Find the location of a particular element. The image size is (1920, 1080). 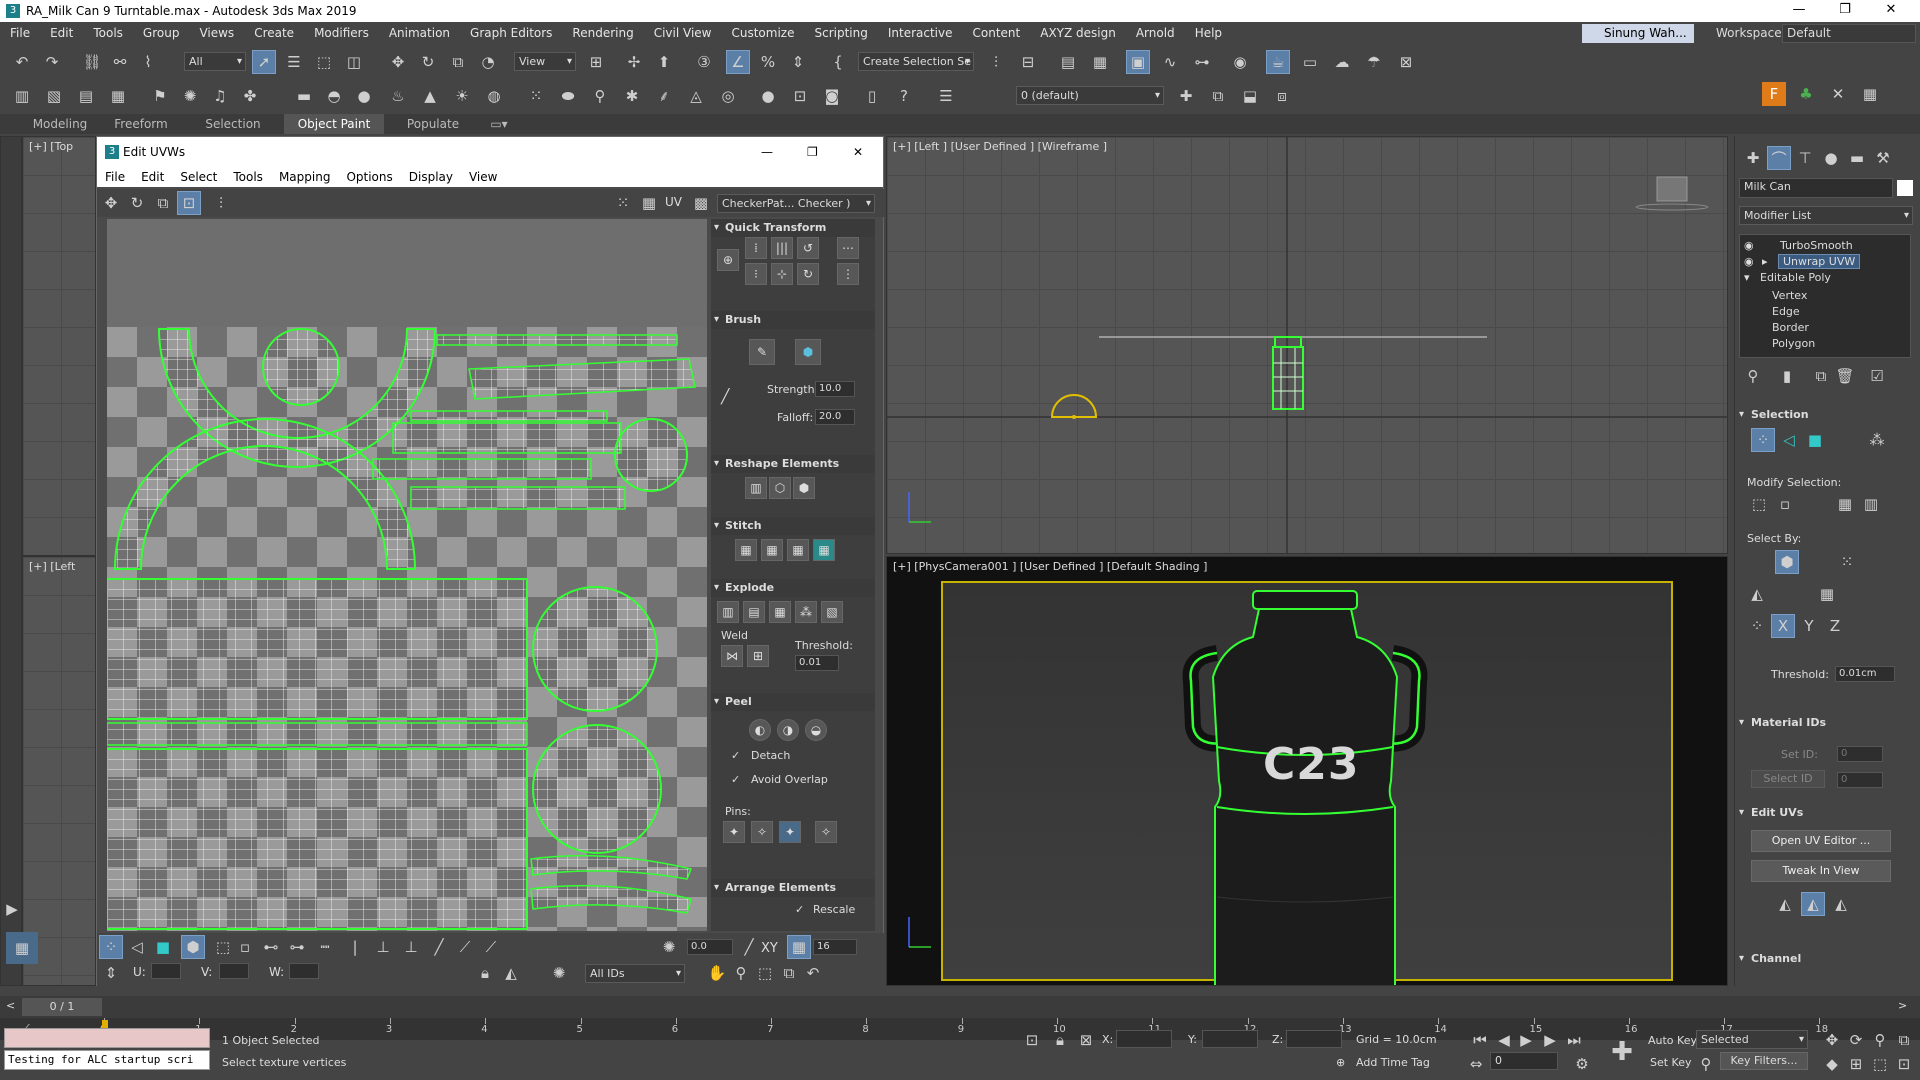

peel-seam-icon: ◭ is located at coordinates (1813, 904).